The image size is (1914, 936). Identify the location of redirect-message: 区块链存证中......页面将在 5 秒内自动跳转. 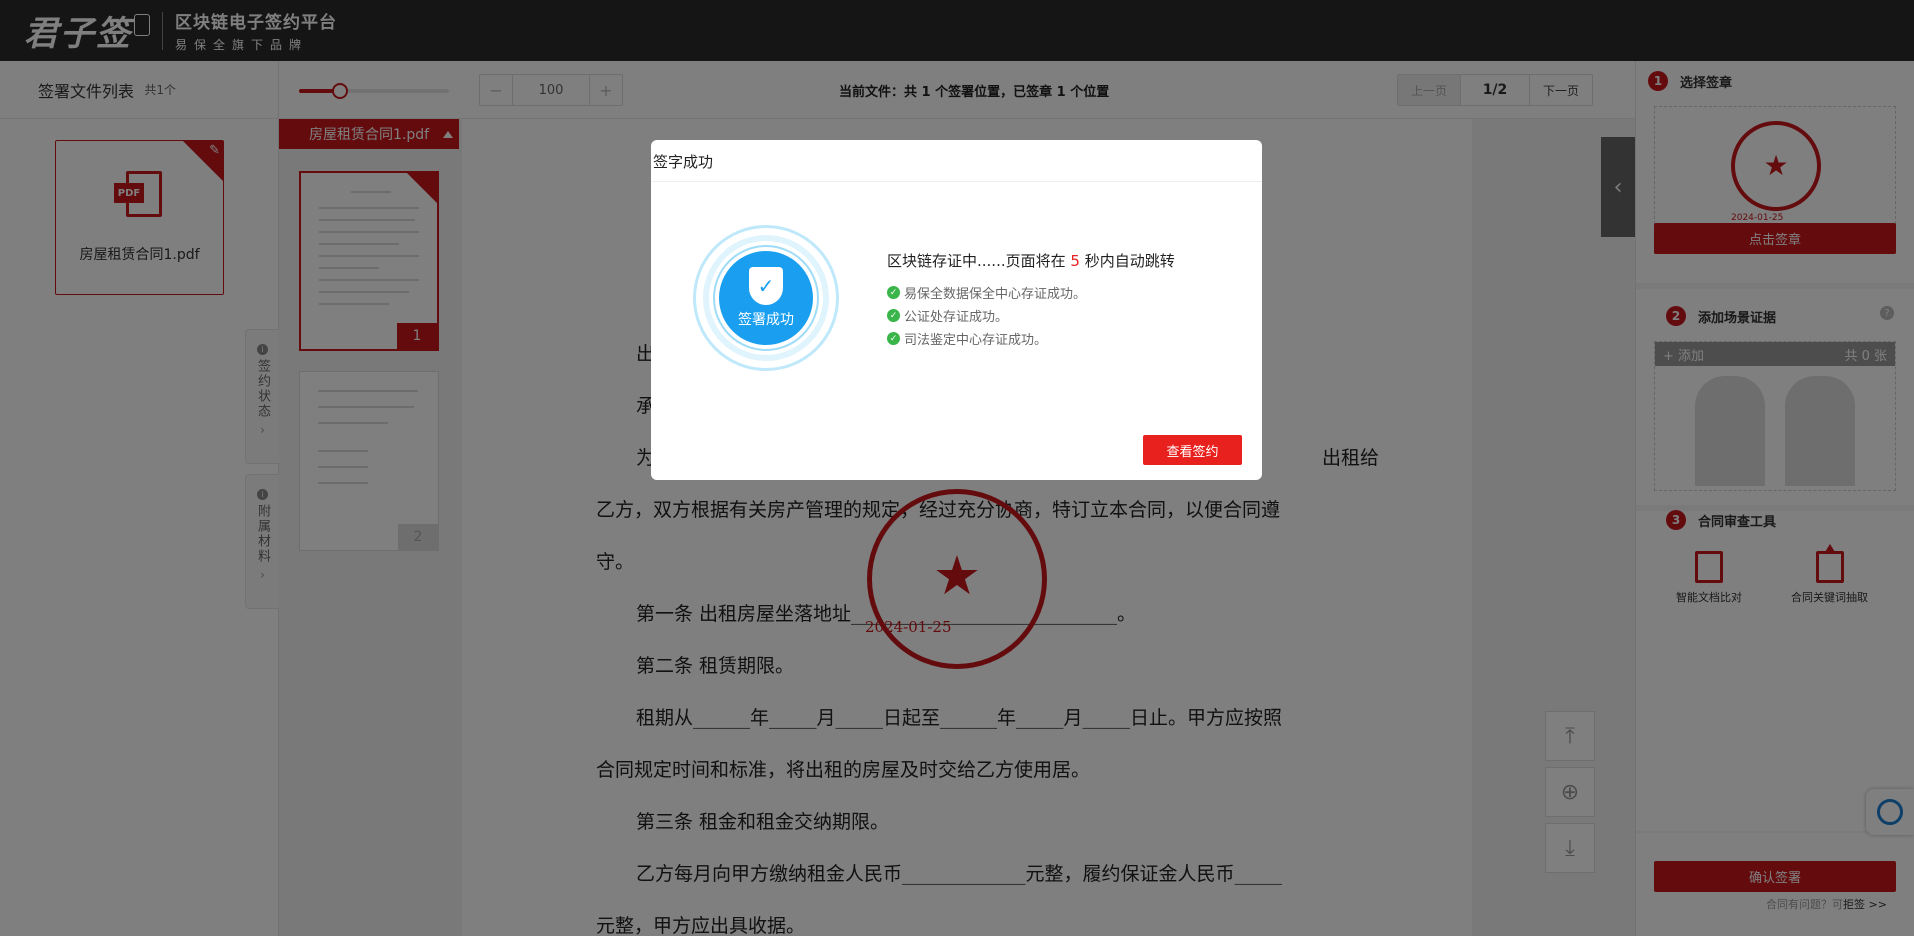
(1031, 260).